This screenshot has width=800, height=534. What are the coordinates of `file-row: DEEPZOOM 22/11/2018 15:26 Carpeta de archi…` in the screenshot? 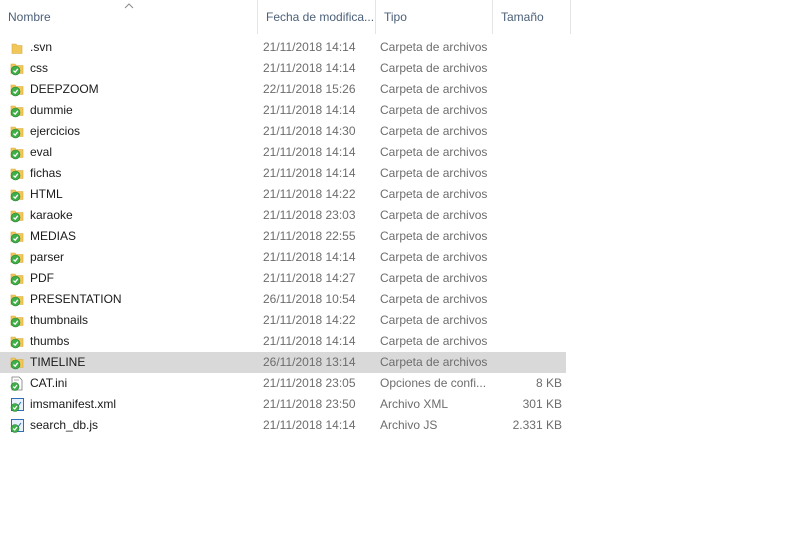 It's located at (283, 89).